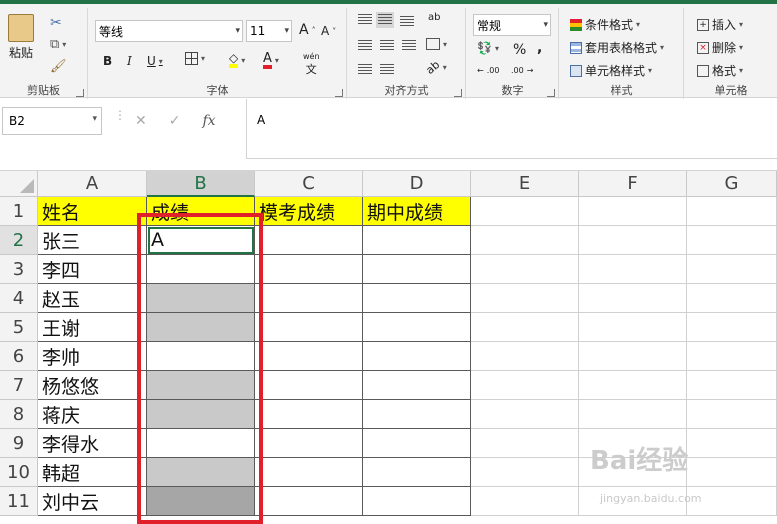 This screenshot has height=524, width=777. What do you see at coordinates (417, 327) in the screenshot?
I see `cell-d5` at bounding box center [417, 327].